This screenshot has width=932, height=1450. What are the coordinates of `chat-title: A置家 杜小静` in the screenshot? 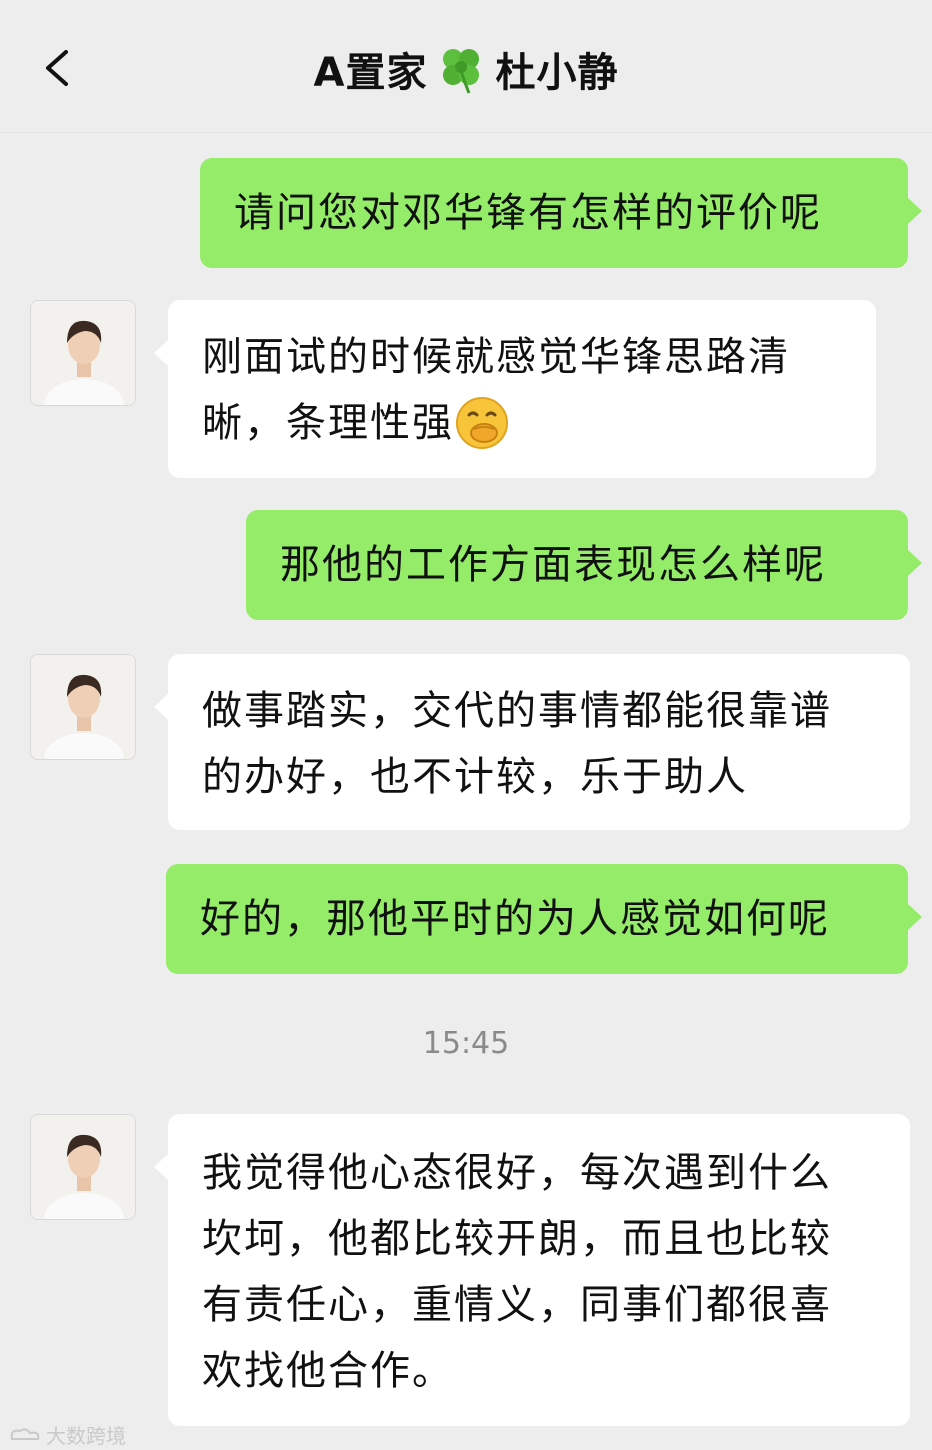 It's located at (466, 69).